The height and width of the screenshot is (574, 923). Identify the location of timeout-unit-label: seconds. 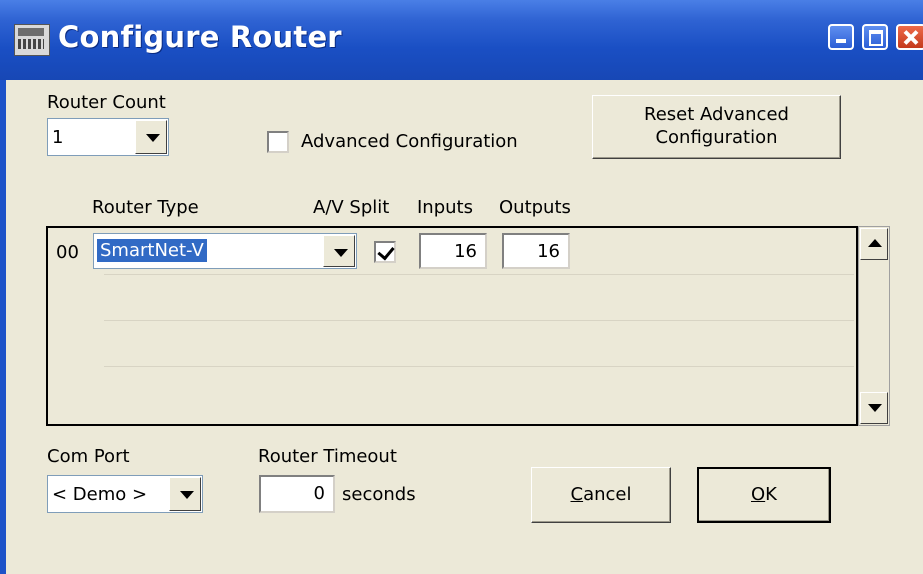
(379, 494).